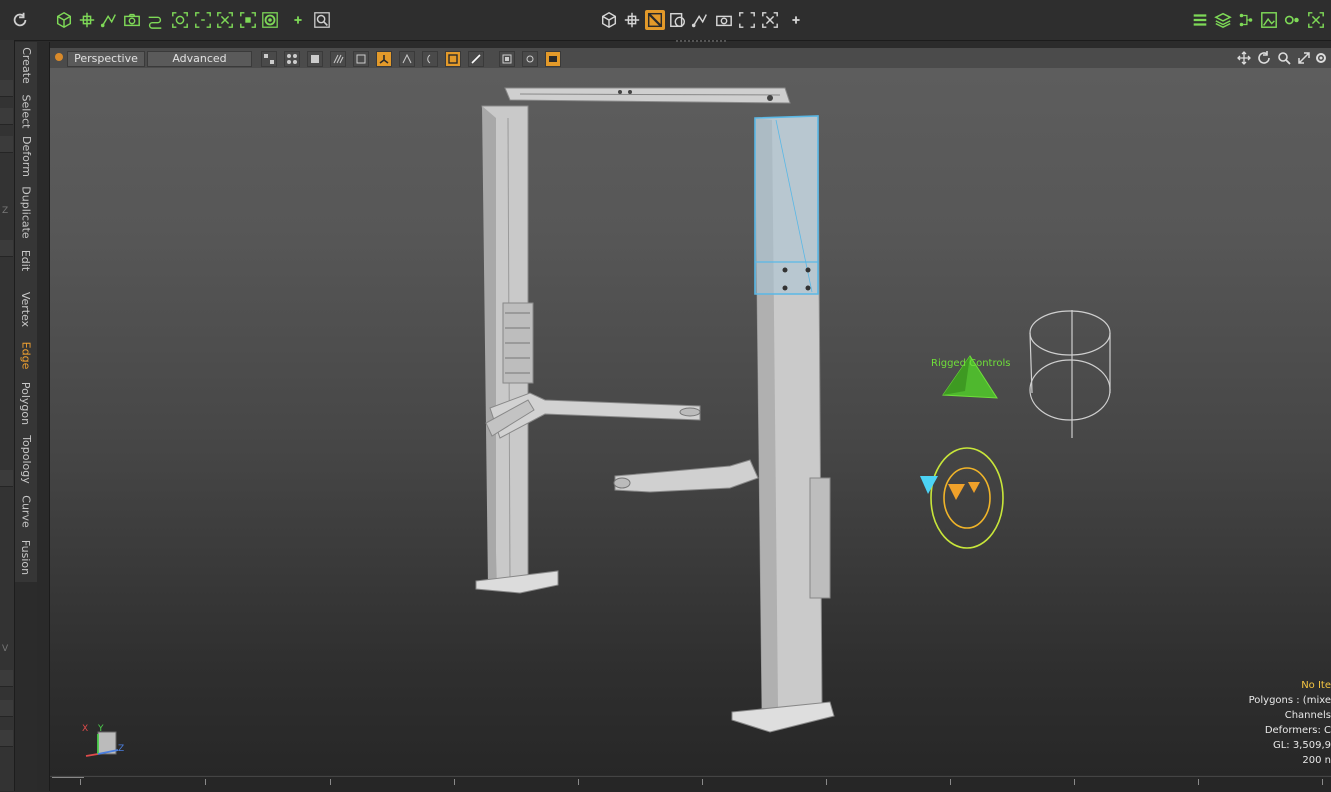 The image size is (1331, 792). What do you see at coordinates (180, 20) in the screenshot?
I see `target-icon` at bounding box center [180, 20].